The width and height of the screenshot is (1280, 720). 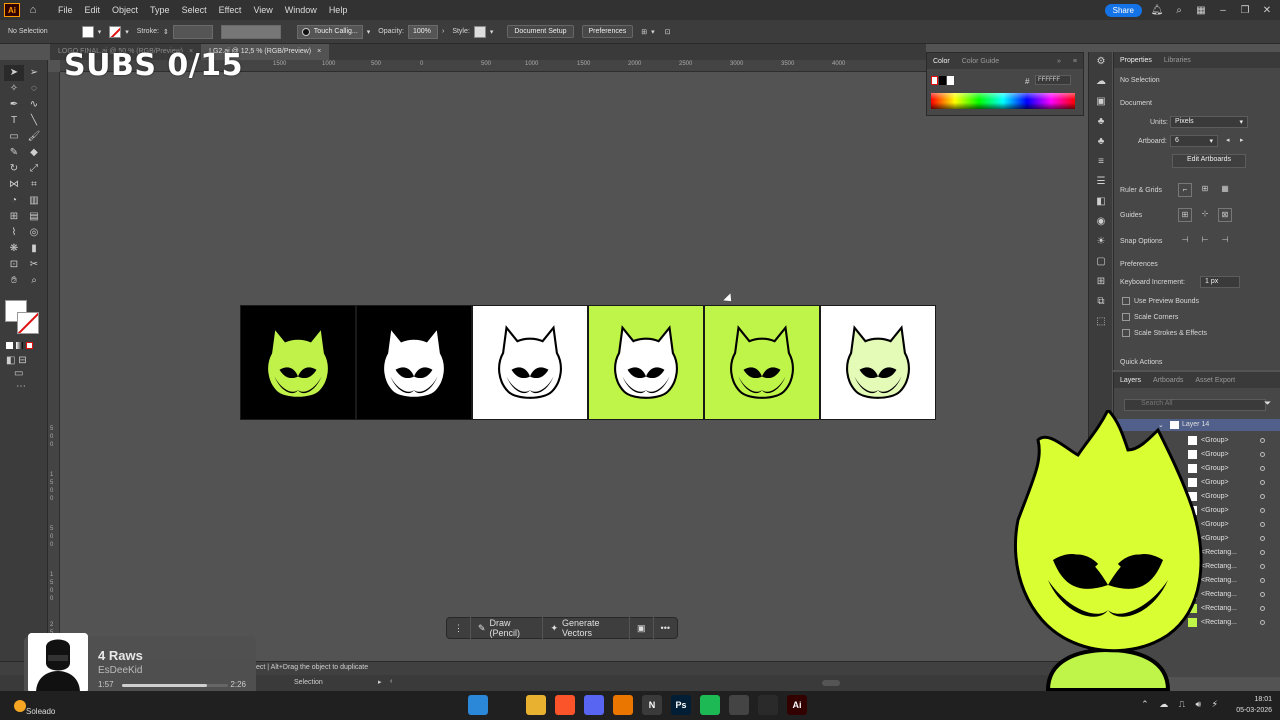 I want to click on hand-tool-icon: ✋︎, so click(x=14, y=281).